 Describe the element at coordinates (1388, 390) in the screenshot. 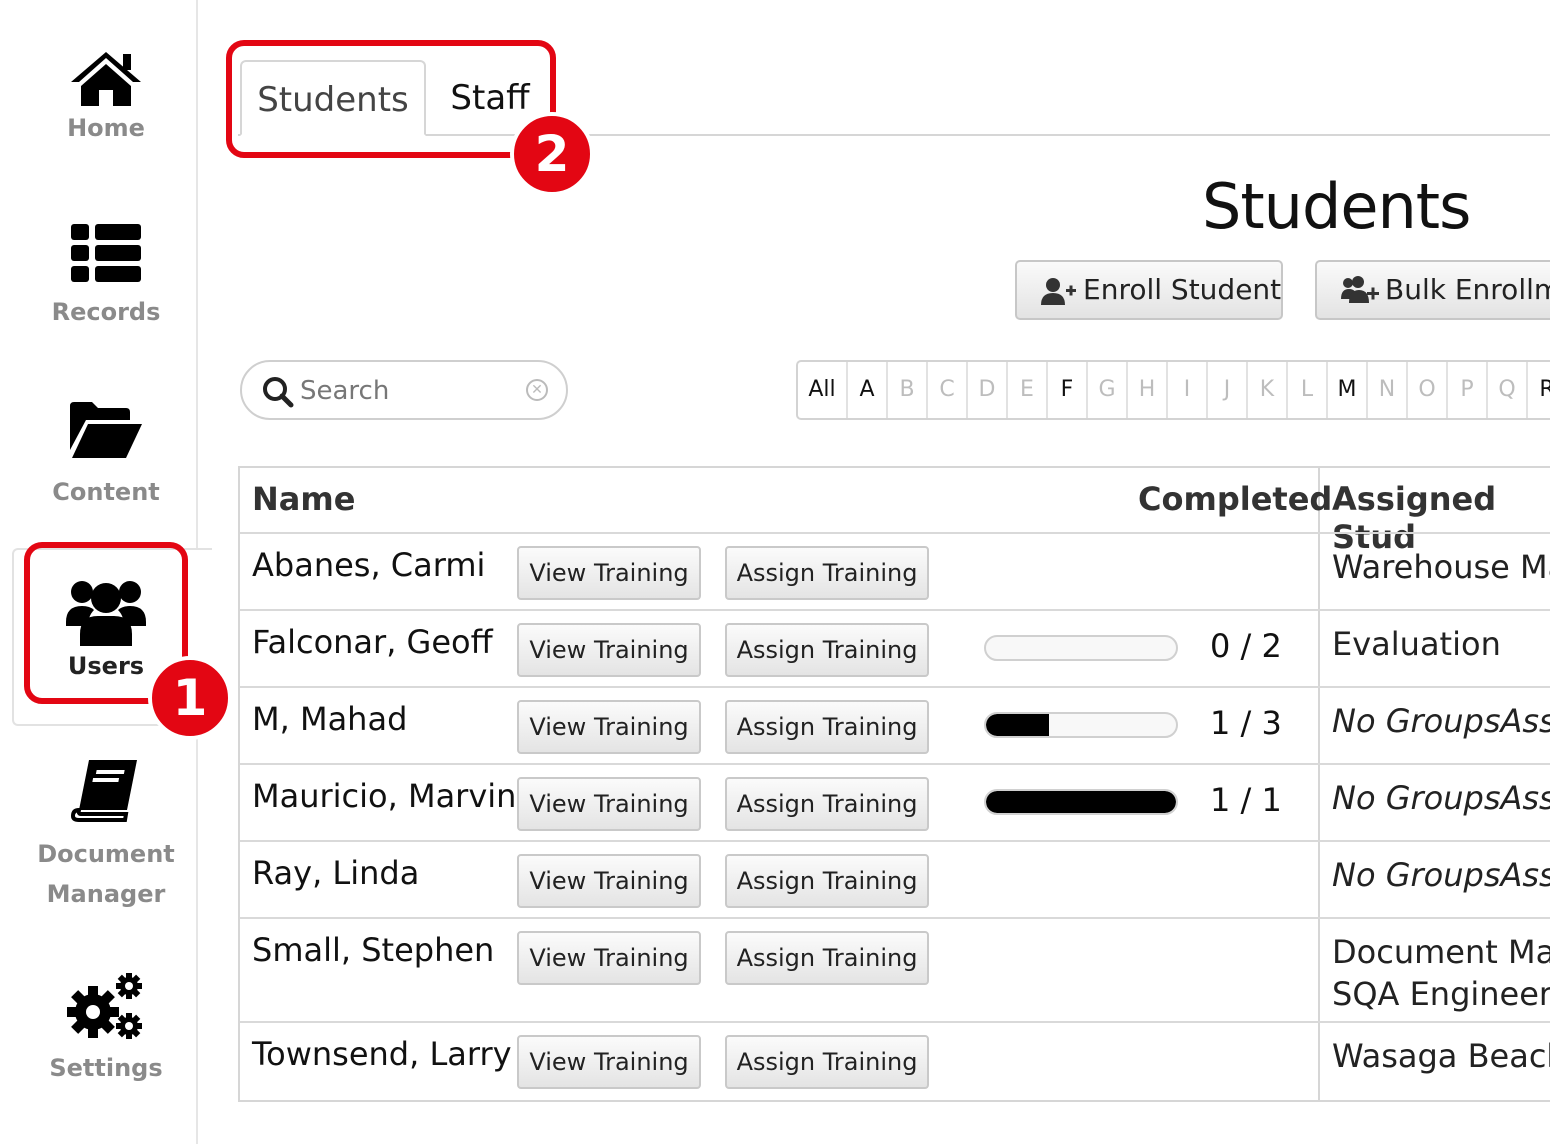

I see `alphabet-letter-n: N` at that location.